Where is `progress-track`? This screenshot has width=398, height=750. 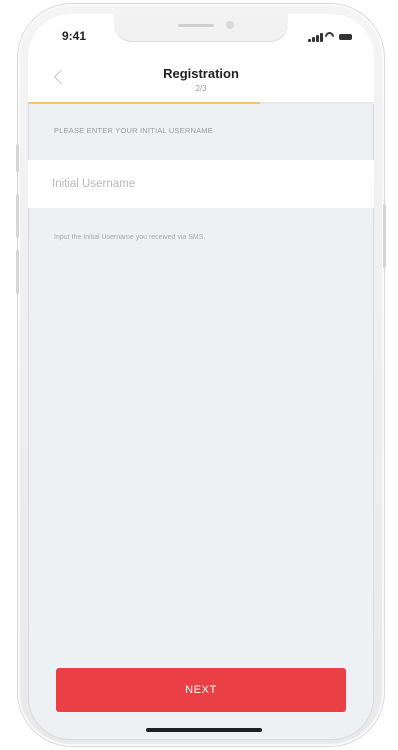 progress-track is located at coordinates (201, 103).